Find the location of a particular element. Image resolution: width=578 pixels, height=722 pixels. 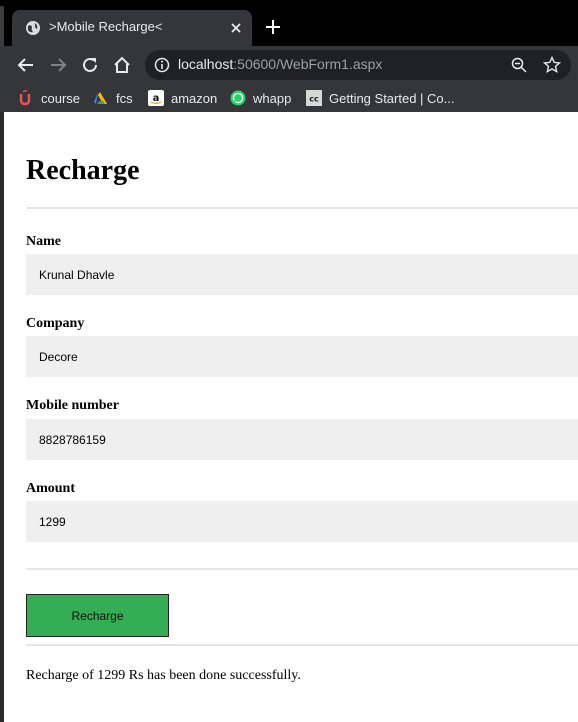

new-tab-icon is located at coordinates (273, 27).